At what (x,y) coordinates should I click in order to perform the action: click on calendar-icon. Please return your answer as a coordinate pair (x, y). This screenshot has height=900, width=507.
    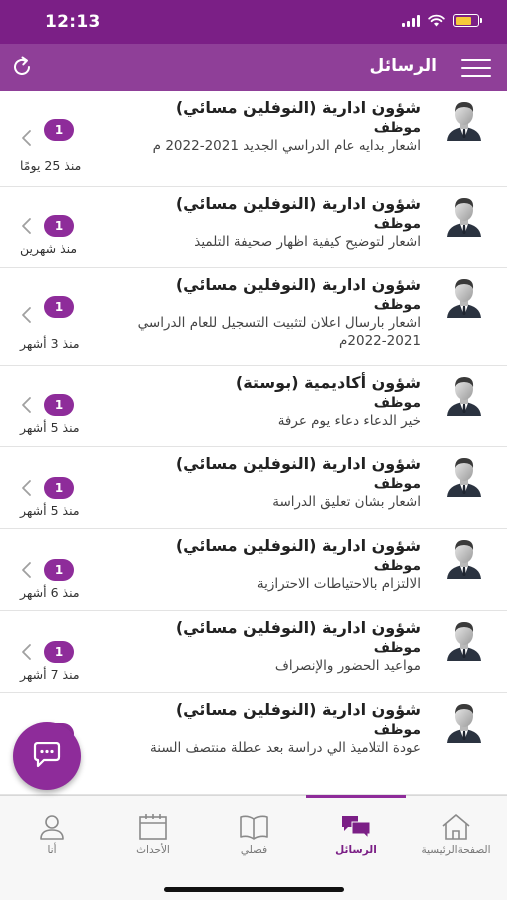
    Looking at the image, I should click on (153, 827).